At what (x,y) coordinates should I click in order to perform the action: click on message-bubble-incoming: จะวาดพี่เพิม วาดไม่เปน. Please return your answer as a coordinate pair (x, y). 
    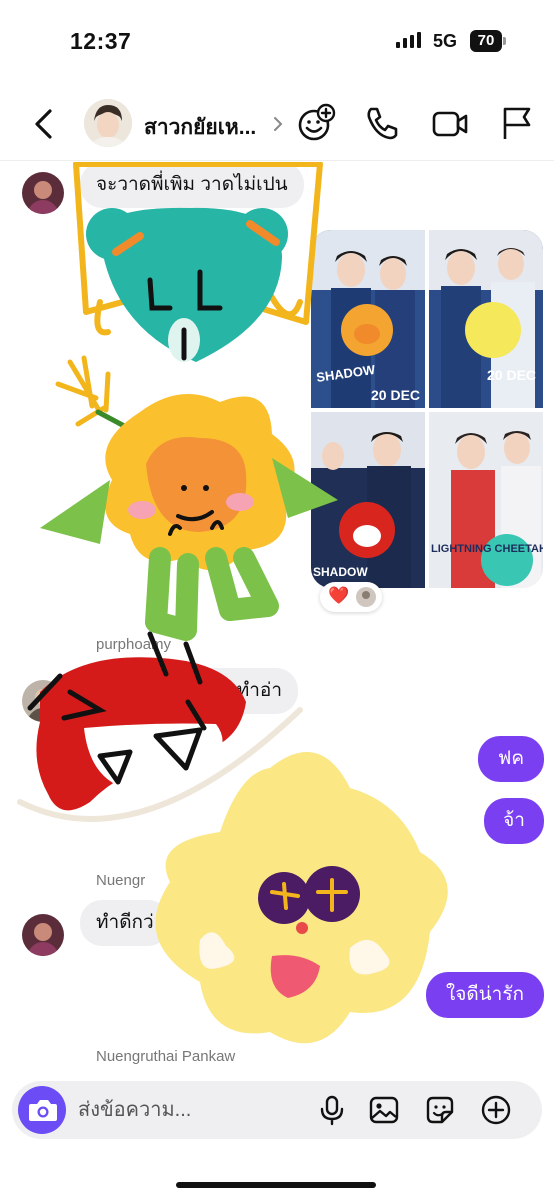
    Looking at the image, I should click on (192, 185).